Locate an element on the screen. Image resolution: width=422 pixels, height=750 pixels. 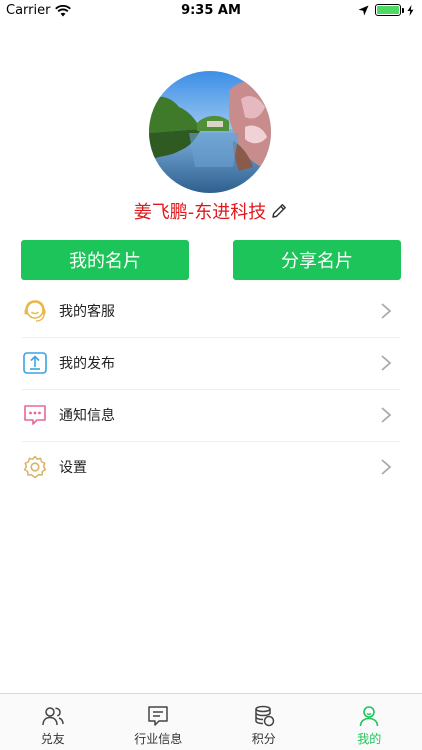
tab-industry-news: 行业信息 is located at coordinates (159, 722).